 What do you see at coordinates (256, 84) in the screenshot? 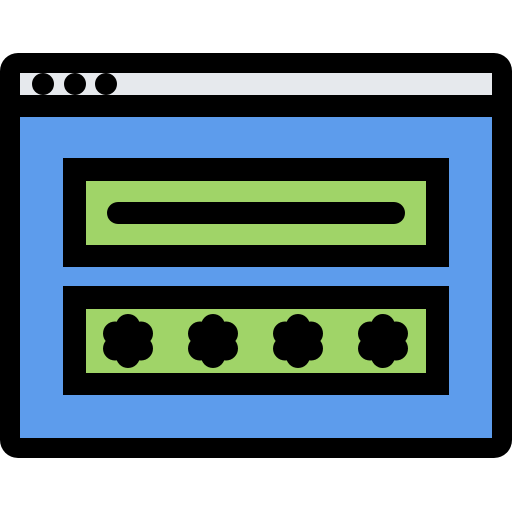
I see `window-titlebar` at bounding box center [256, 84].